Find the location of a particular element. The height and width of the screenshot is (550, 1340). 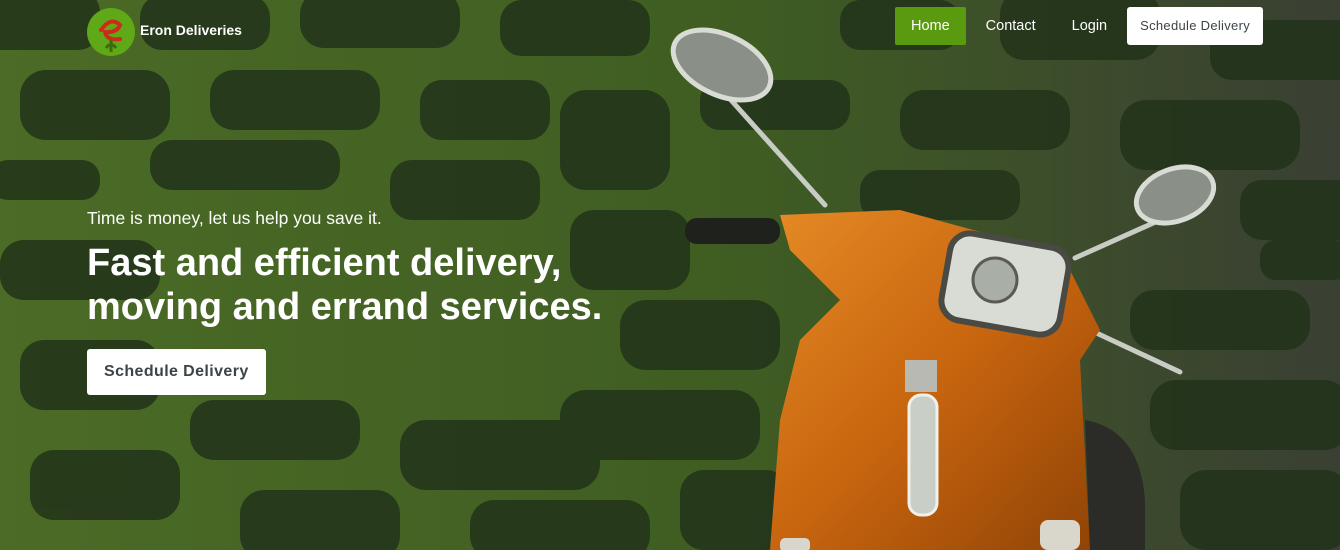

brand-name: Eron Deliveries is located at coordinates (191, 30).